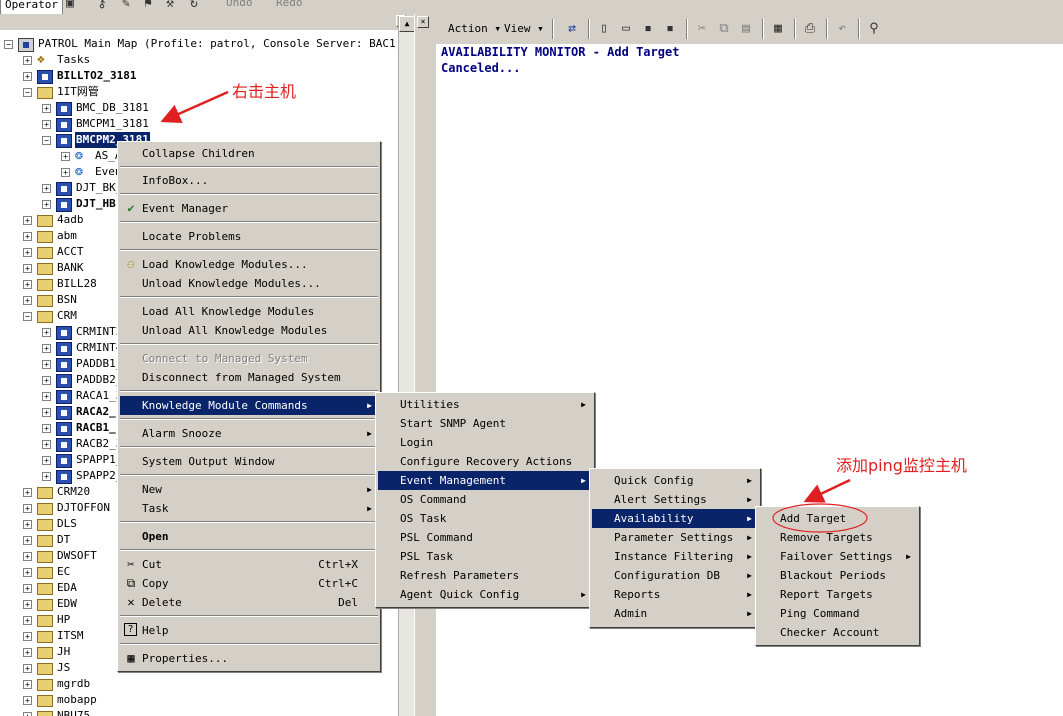  Describe the element at coordinates (901, 465) in the screenshot. I see `annotation-add-ping-host: 添加ping监控主机` at that location.